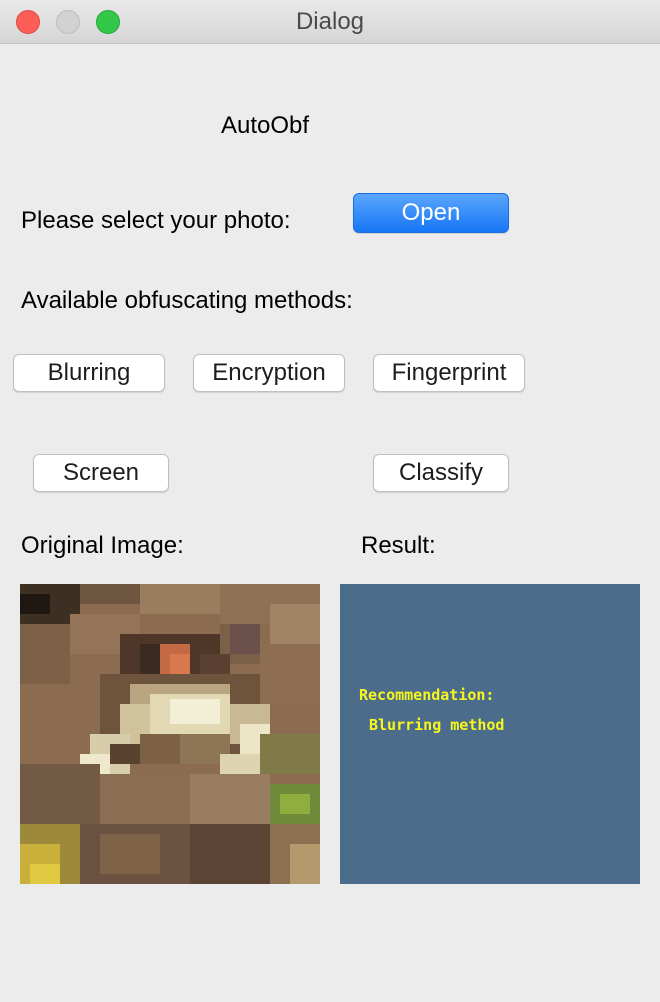  I want to click on frog-photo, so click(170, 734).